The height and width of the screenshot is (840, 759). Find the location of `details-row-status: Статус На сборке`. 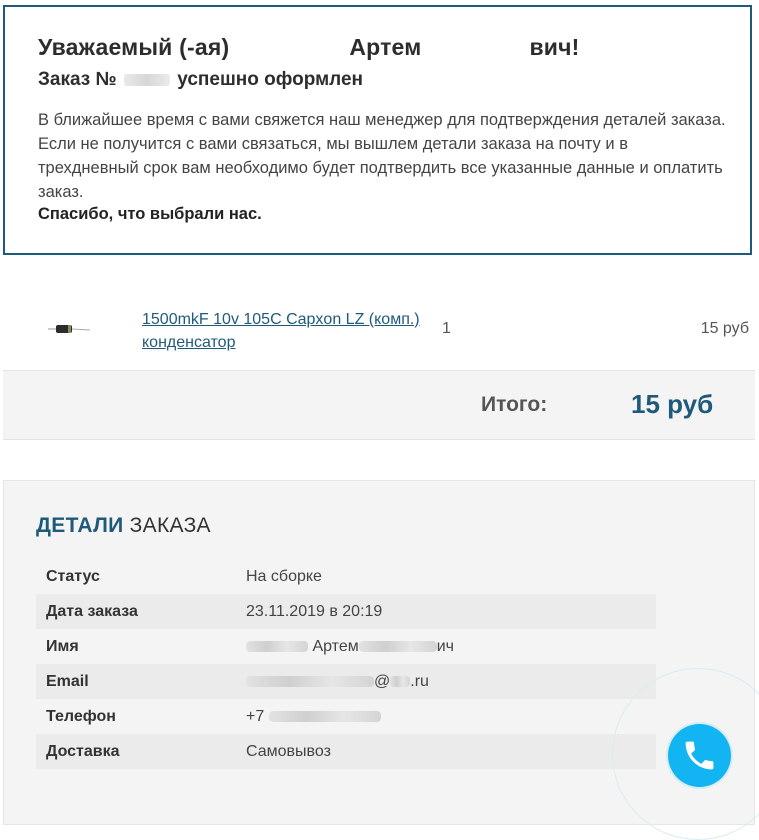

details-row-status: Статус На сборке is located at coordinates (346, 576).